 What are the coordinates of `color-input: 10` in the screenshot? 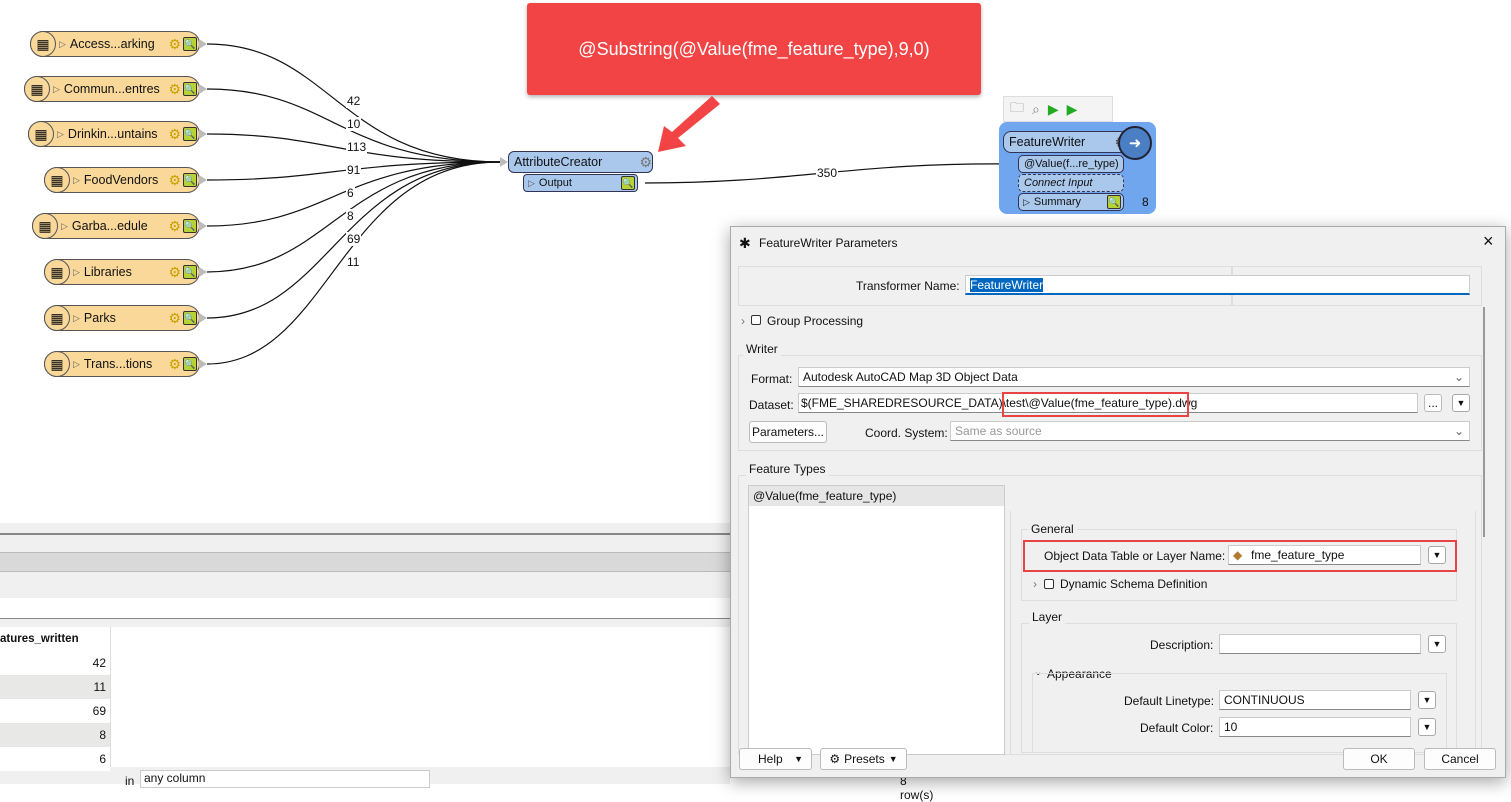 It's located at (1315, 727).